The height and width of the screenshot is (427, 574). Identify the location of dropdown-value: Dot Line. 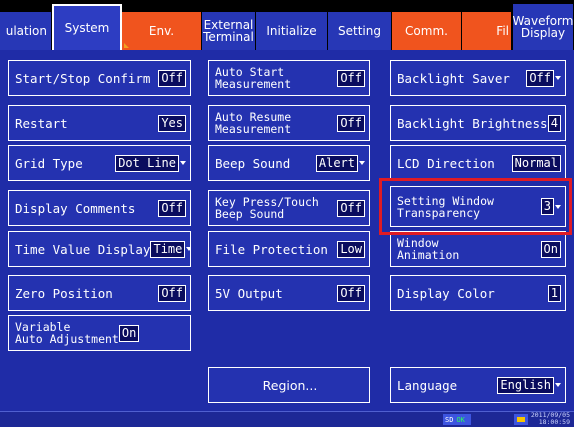
(150, 163).